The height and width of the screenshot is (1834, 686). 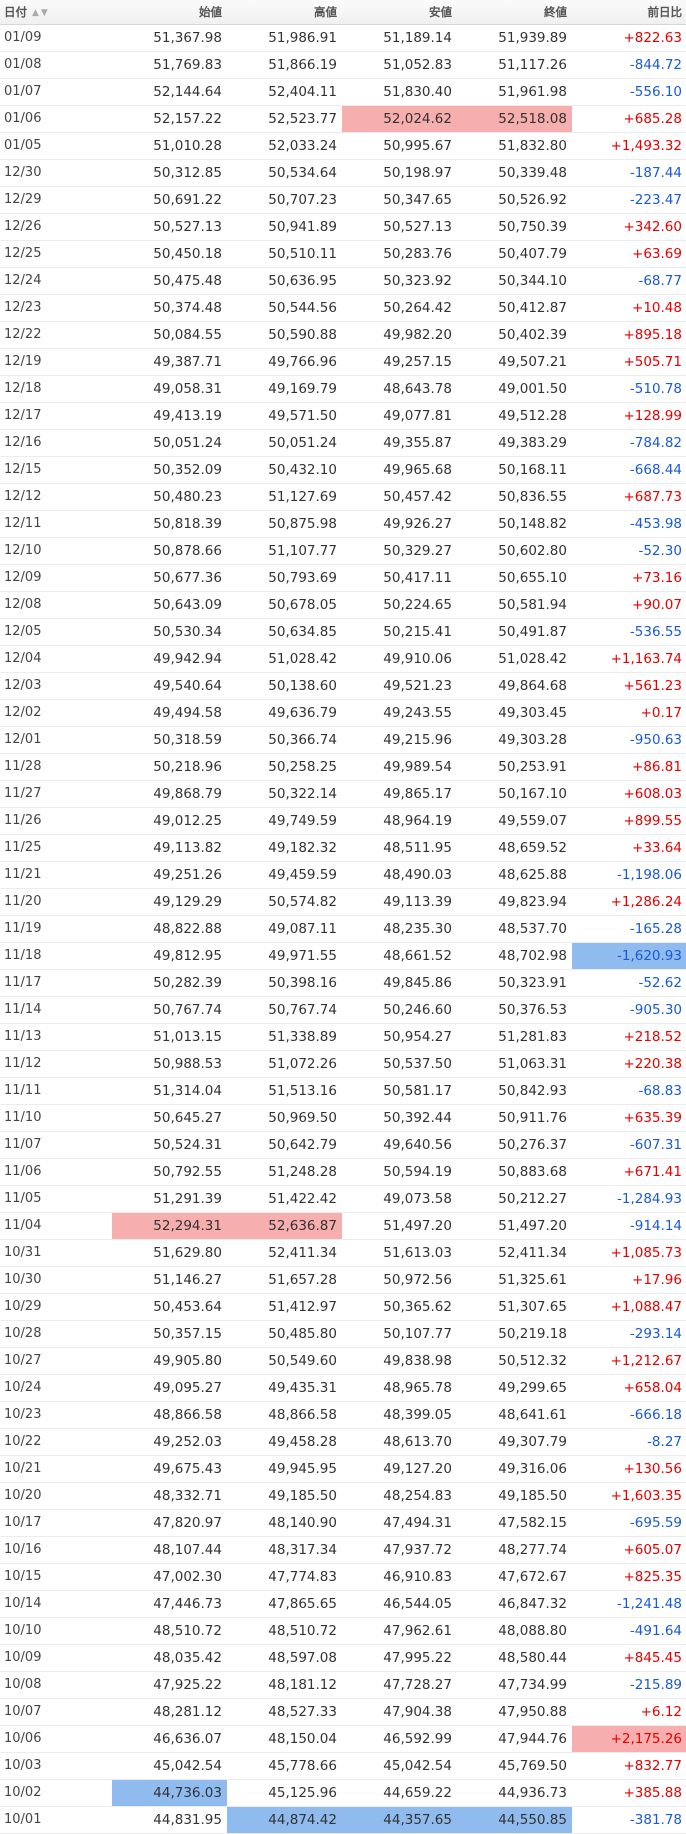 I want to click on cell-date: 11/21, so click(x=56, y=875).